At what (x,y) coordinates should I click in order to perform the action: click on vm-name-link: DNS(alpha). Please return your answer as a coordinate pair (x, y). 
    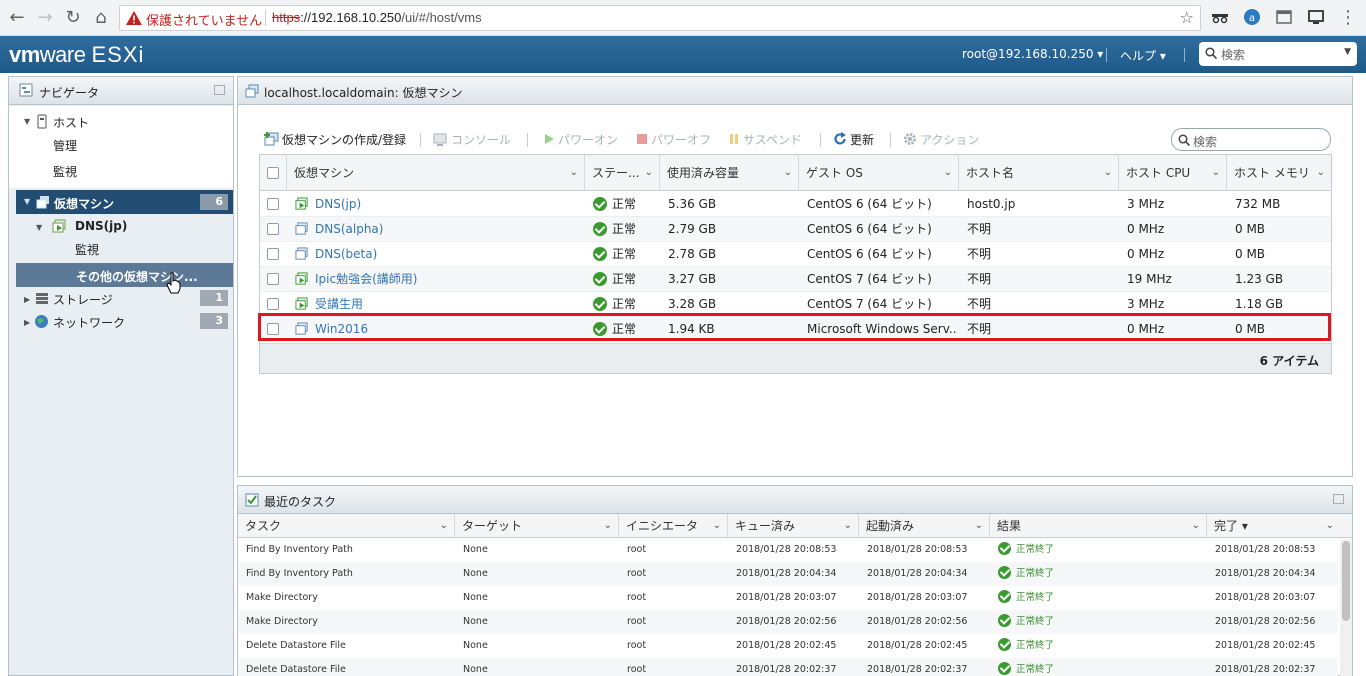
    Looking at the image, I should click on (442, 229).